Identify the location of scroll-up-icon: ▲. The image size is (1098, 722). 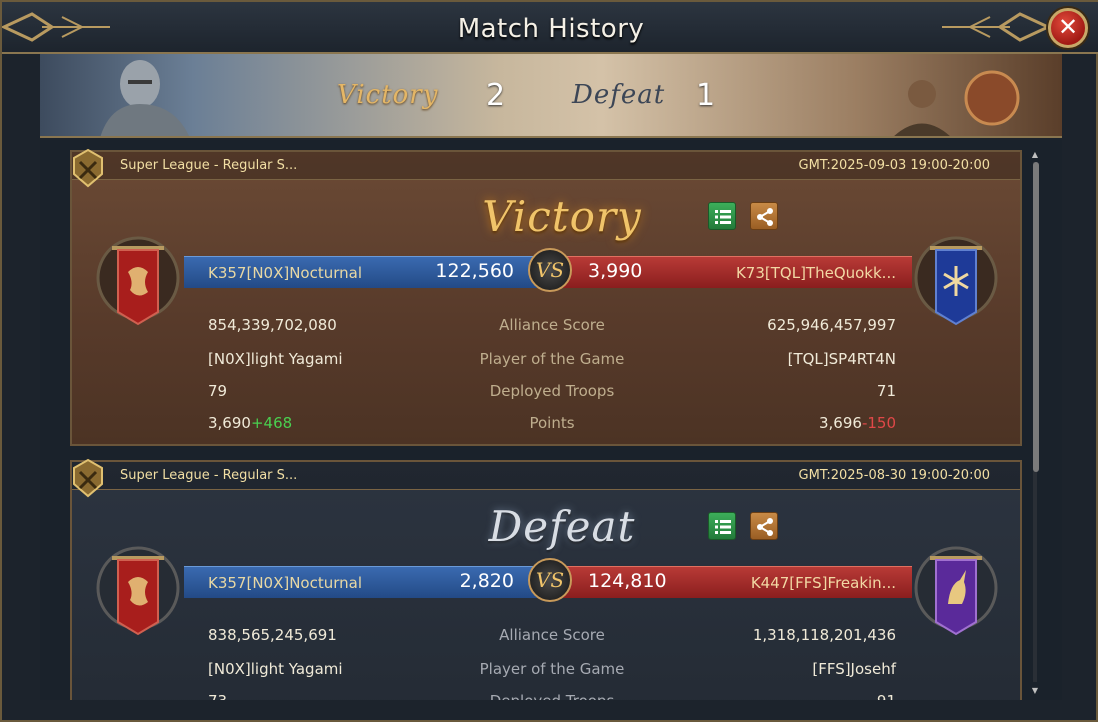
(1035, 154).